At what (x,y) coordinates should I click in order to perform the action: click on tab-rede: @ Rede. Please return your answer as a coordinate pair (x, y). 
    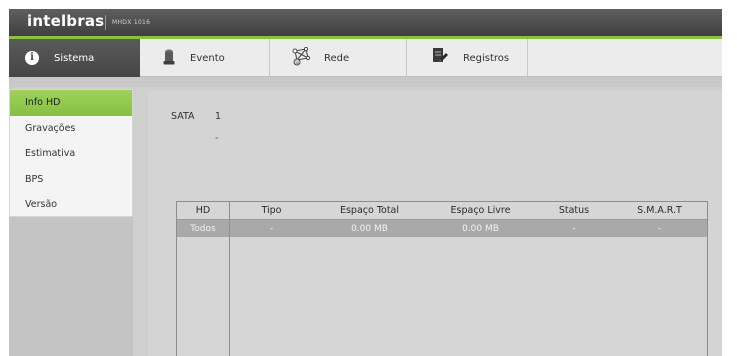
    Looking at the image, I should click on (338, 58).